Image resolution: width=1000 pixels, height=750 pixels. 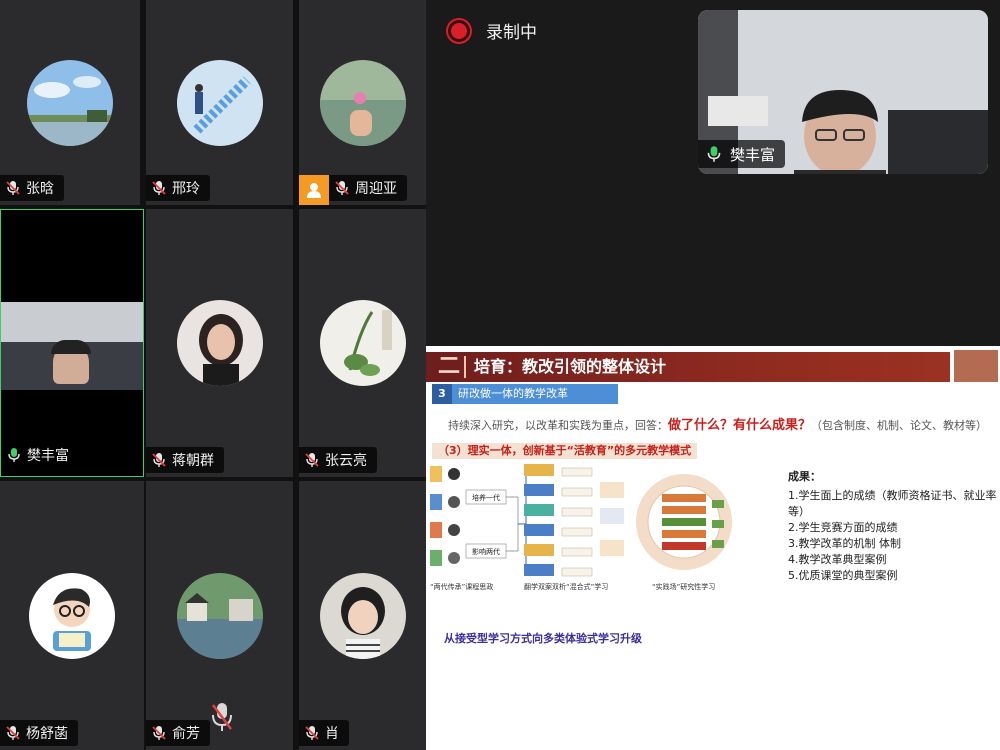 What do you see at coordinates (486, 497) in the screenshot?
I see `diagram-label: 培养一代` at bounding box center [486, 497].